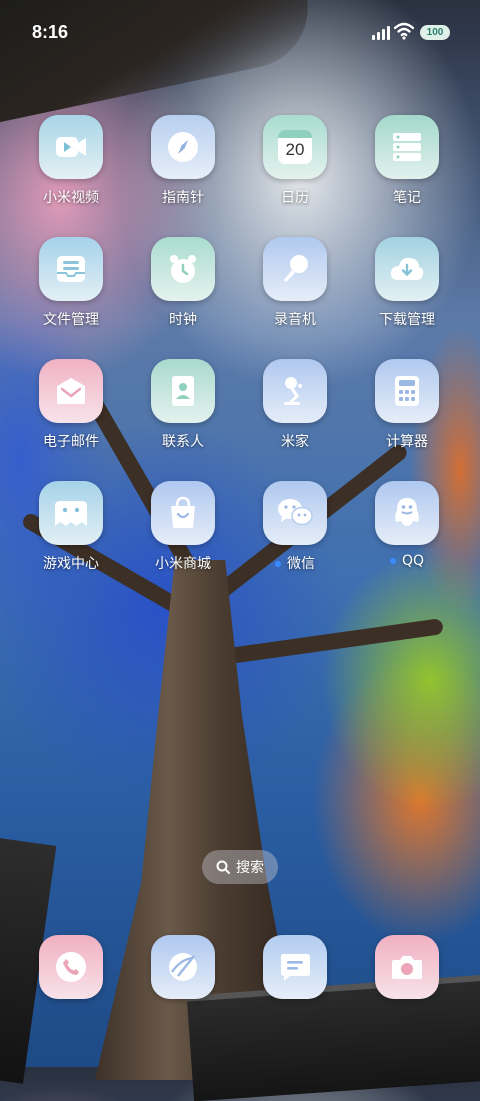 The width and height of the screenshot is (480, 1101). I want to click on message-icon, so click(295, 967).